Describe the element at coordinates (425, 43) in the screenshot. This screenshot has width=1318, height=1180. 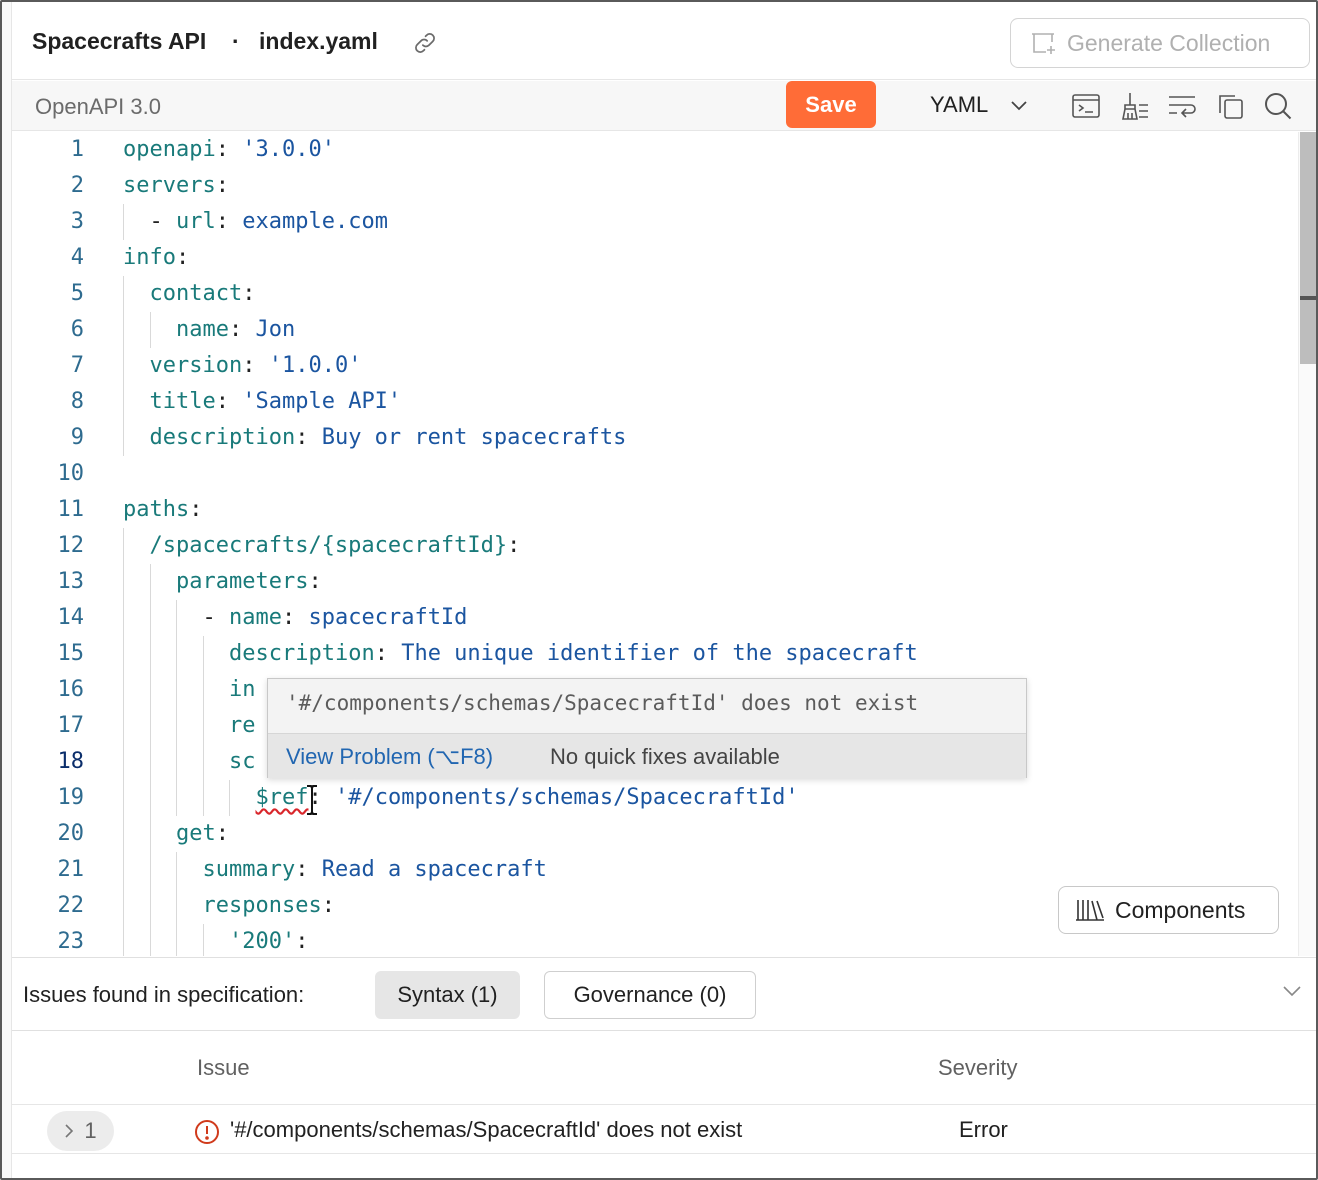
I see `link-icon` at that location.